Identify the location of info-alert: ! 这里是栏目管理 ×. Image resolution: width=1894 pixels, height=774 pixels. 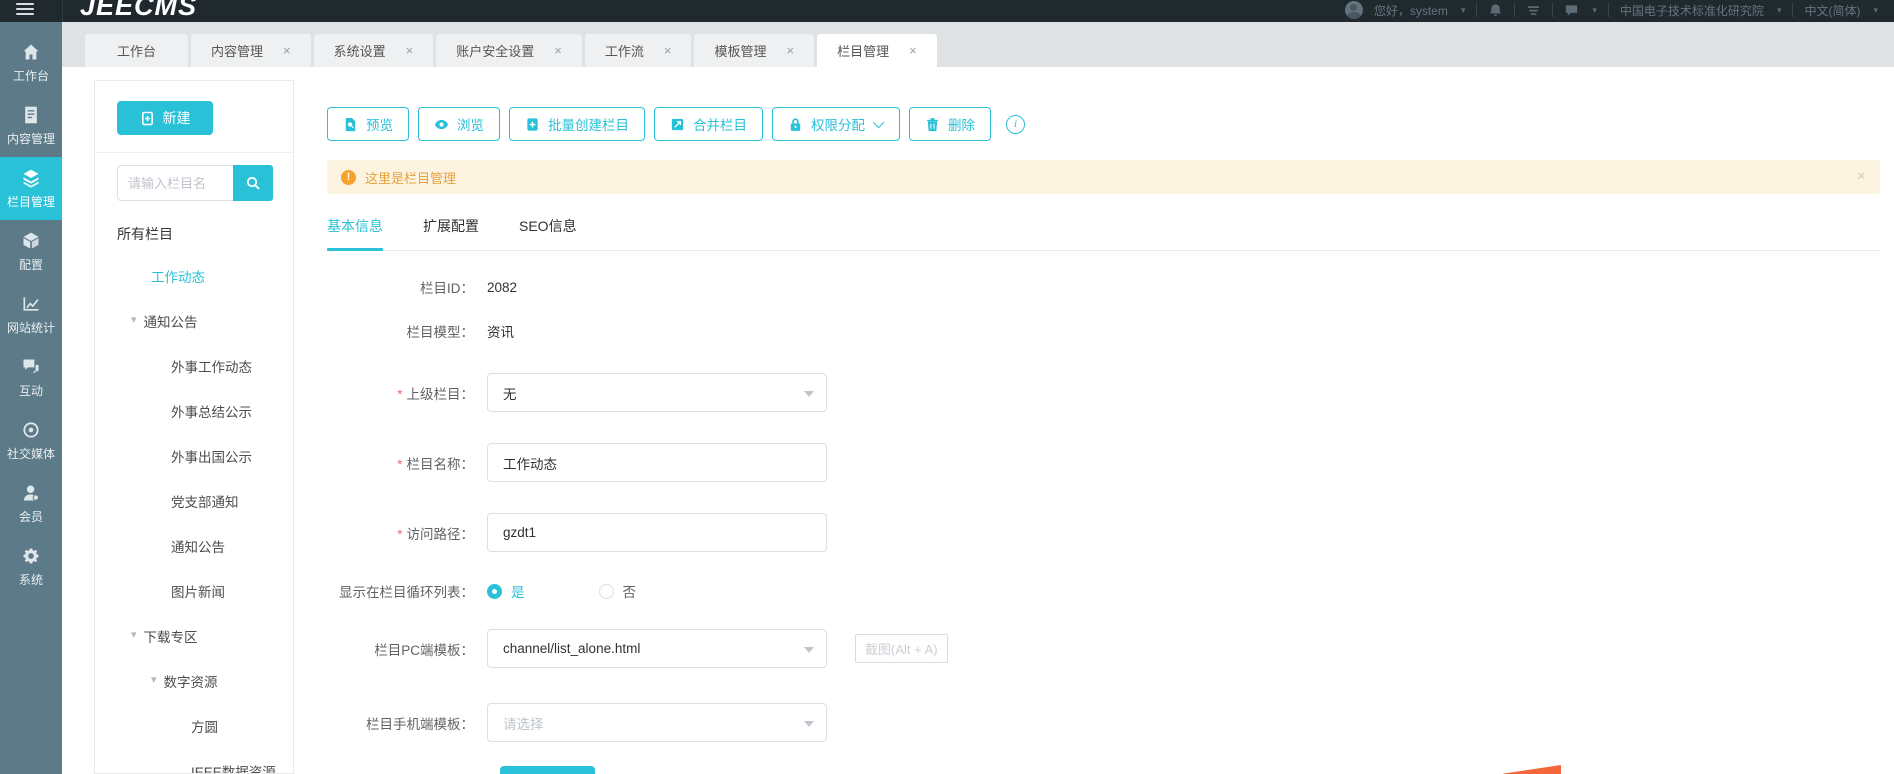
(1103, 177).